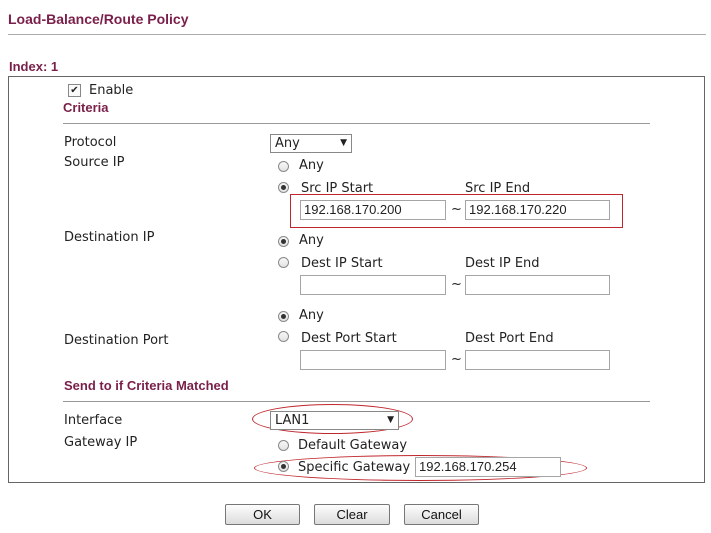 Image resolution: width=711 pixels, height=533 pixels. Describe the element at coordinates (349, 338) in the screenshot. I see `dest-port-start-label: Dest Port Start` at that location.